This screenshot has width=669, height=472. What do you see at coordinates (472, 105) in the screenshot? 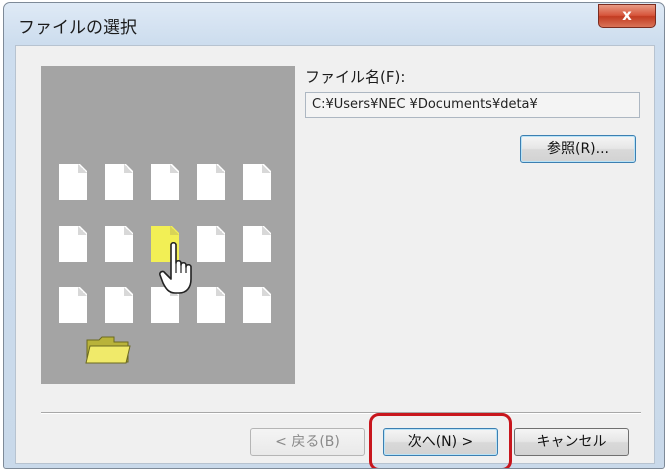
I see `file-path-field: C:¥Users¥NEC ¥Documents¥deta¥` at bounding box center [472, 105].